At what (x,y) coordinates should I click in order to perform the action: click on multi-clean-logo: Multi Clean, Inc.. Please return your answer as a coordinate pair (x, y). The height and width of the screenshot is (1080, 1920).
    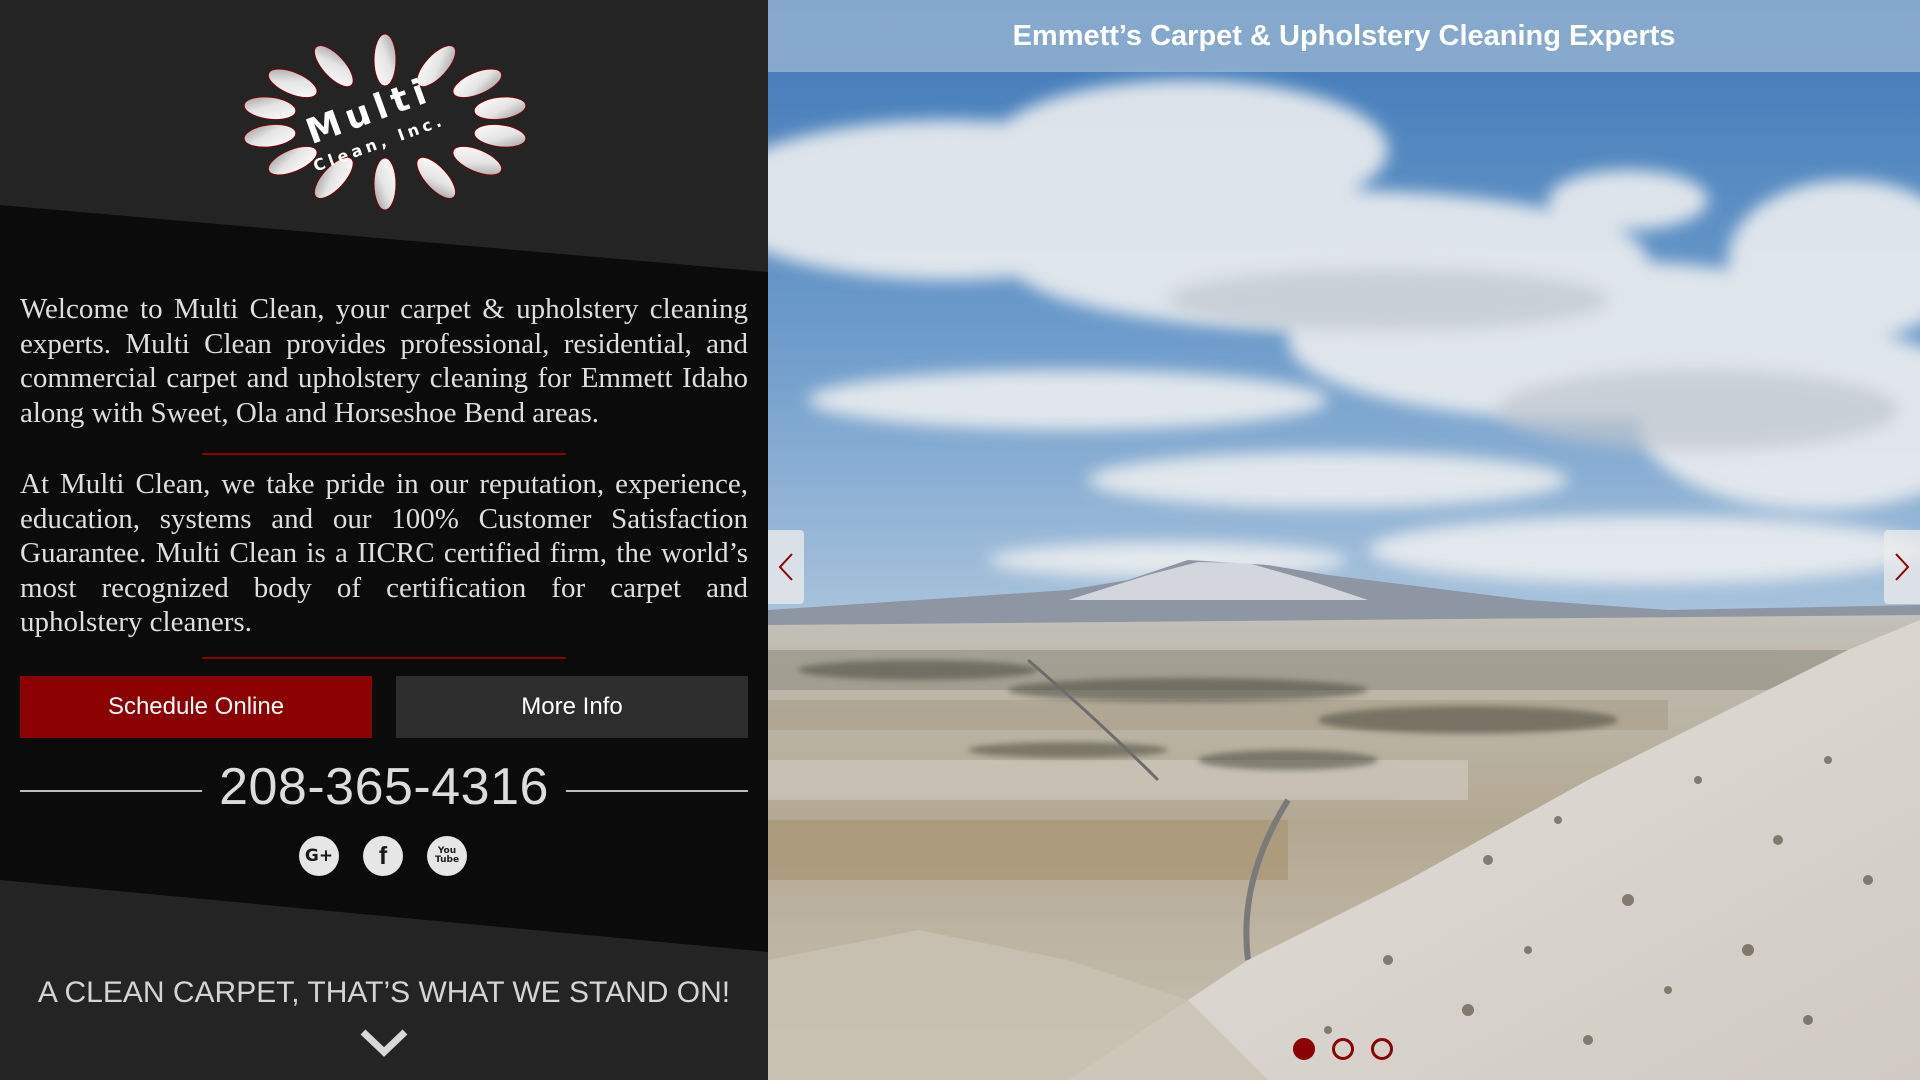
    Looking at the image, I should click on (385, 119).